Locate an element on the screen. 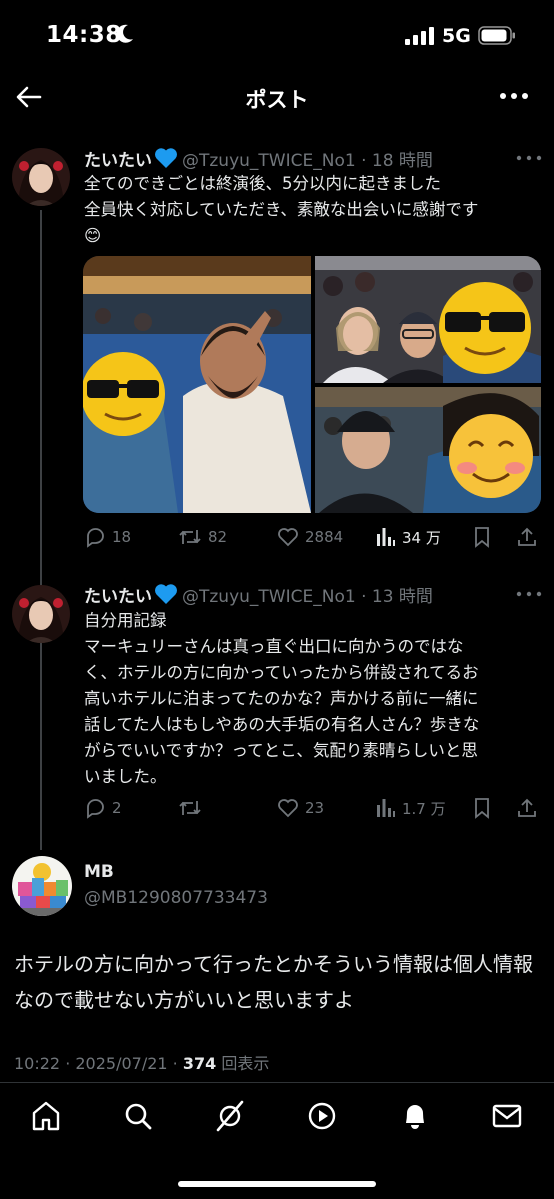  tweet-header: たいたい @Tzuyu_TWICE_No1 · 13 時間 is located at coordinates (258, 594).